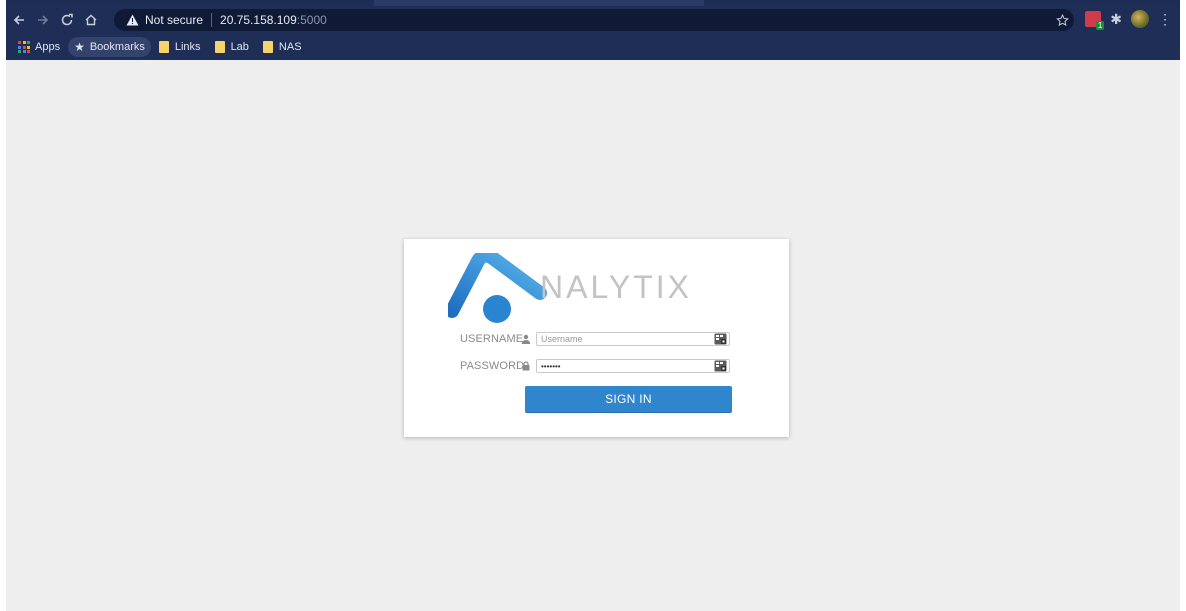 This screenshot has width=1186, height=611. I want to click on analytix-logo: NALYTIX, so click(570, 288).